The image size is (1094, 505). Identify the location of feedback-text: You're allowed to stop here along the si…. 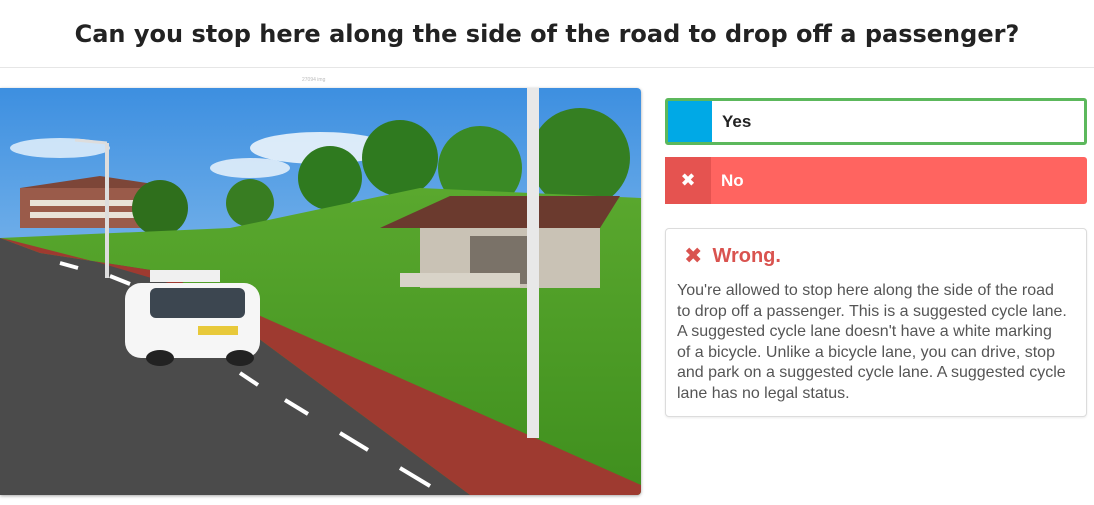
(872, 342).